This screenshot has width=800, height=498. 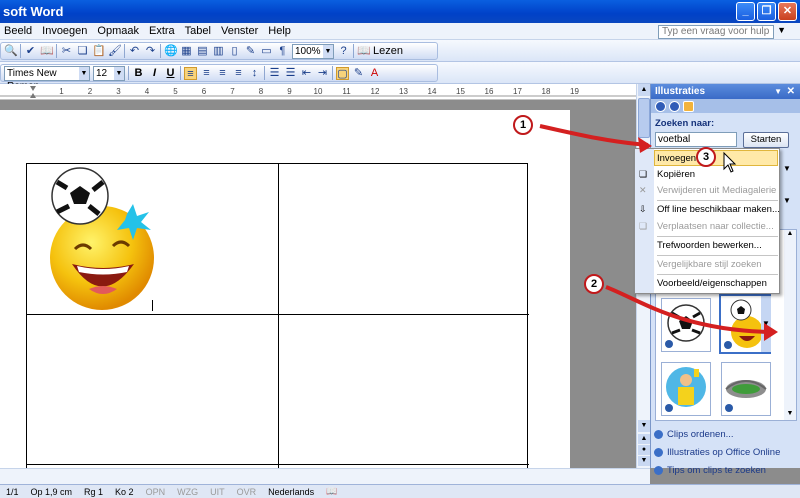 I want to click on status-track-changes: WZG, so click(x=187, y=492).